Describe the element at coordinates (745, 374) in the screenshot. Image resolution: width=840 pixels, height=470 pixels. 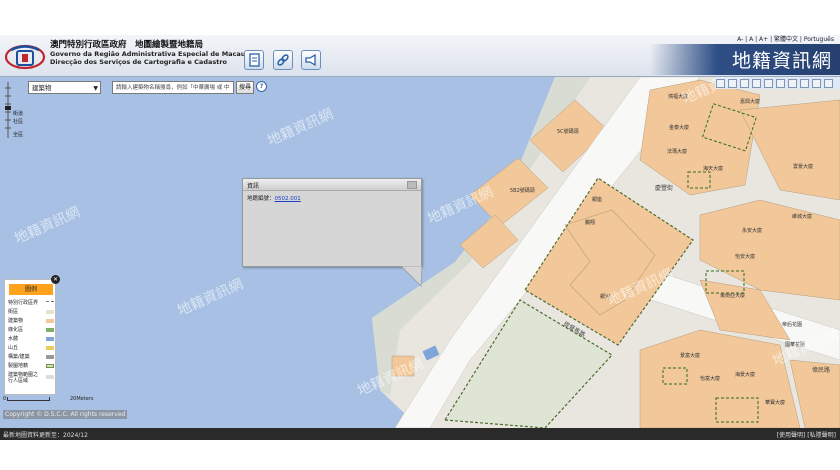
I see `building-label: 海景大廈` at that location.